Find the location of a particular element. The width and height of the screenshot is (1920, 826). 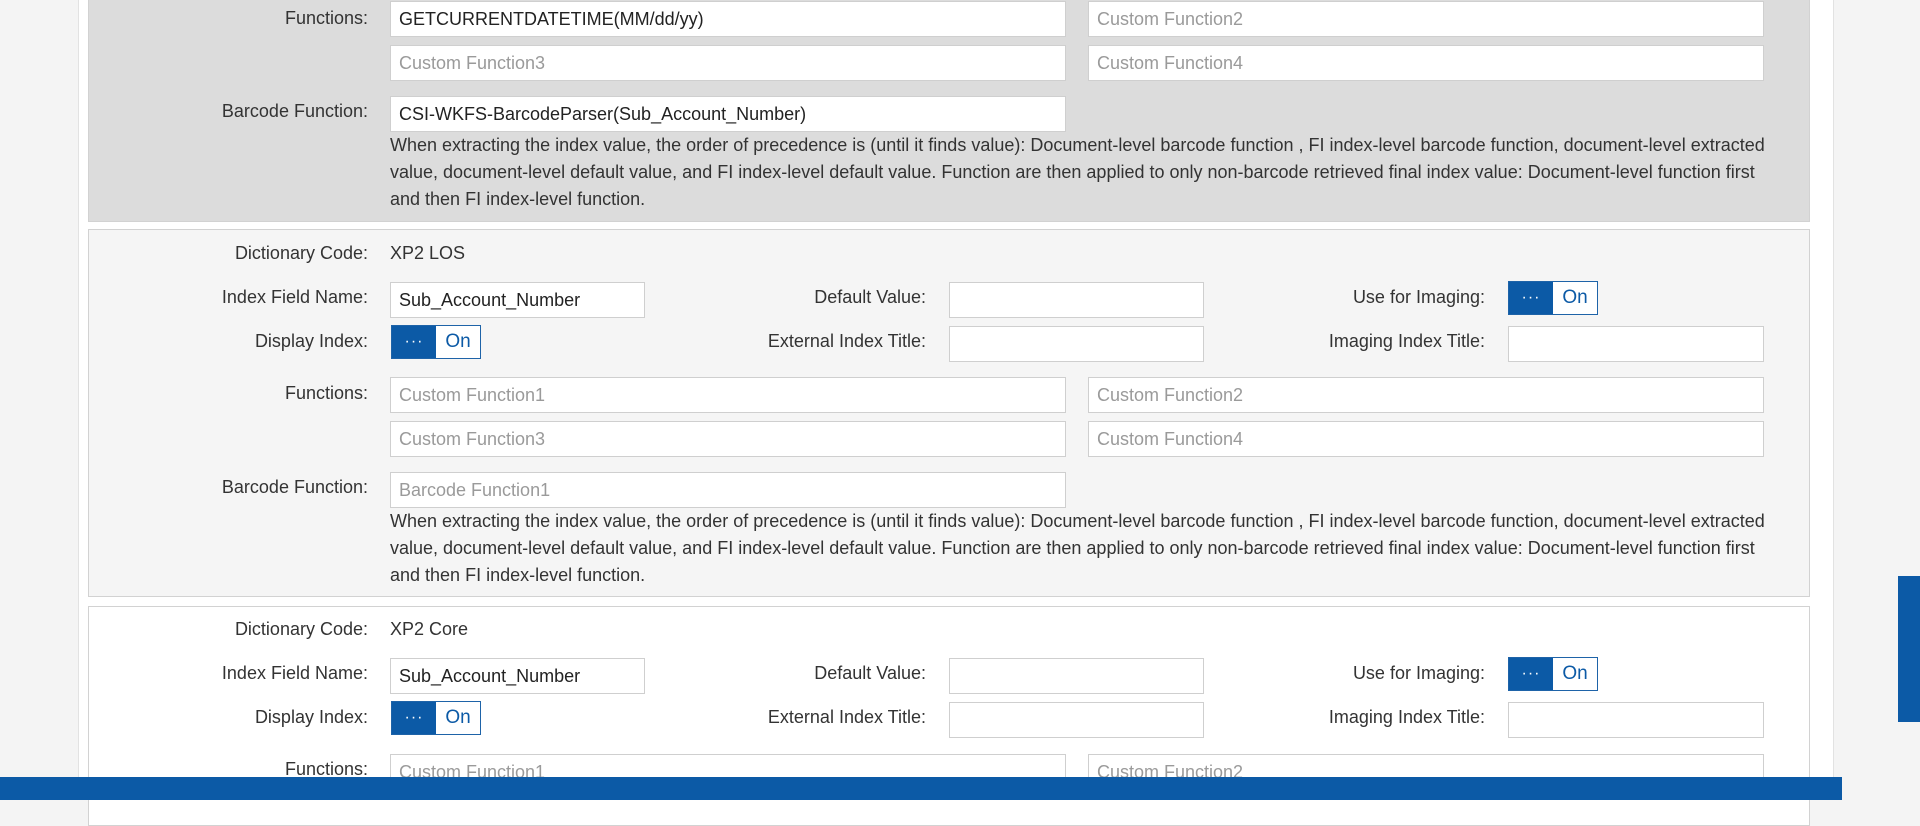

dictionary-code-value: XP2 Core is located at coordinates (429, 629).